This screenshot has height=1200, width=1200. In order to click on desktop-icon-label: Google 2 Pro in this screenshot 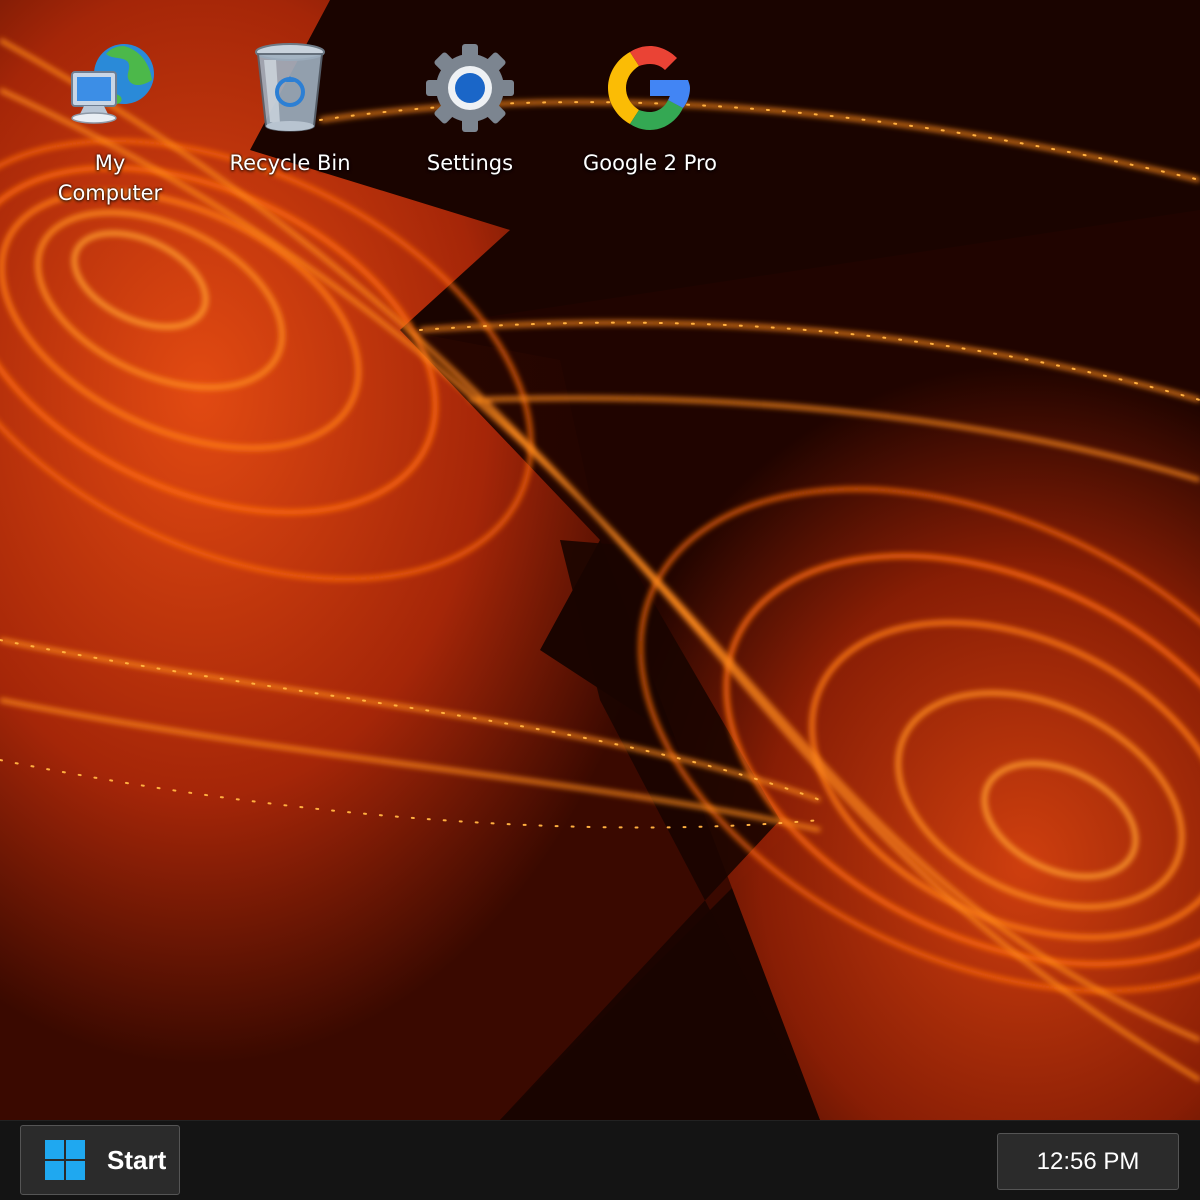, I will do `click(650, 163)`.